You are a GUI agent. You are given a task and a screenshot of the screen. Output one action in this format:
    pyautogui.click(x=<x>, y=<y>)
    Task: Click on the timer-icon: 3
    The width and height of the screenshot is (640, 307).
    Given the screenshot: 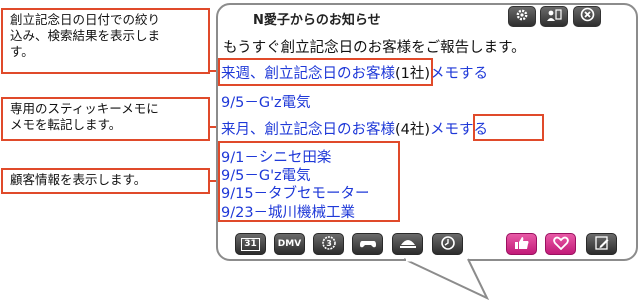 What is the action you would take?
    pyautogui.click(x=329, y=244)
    